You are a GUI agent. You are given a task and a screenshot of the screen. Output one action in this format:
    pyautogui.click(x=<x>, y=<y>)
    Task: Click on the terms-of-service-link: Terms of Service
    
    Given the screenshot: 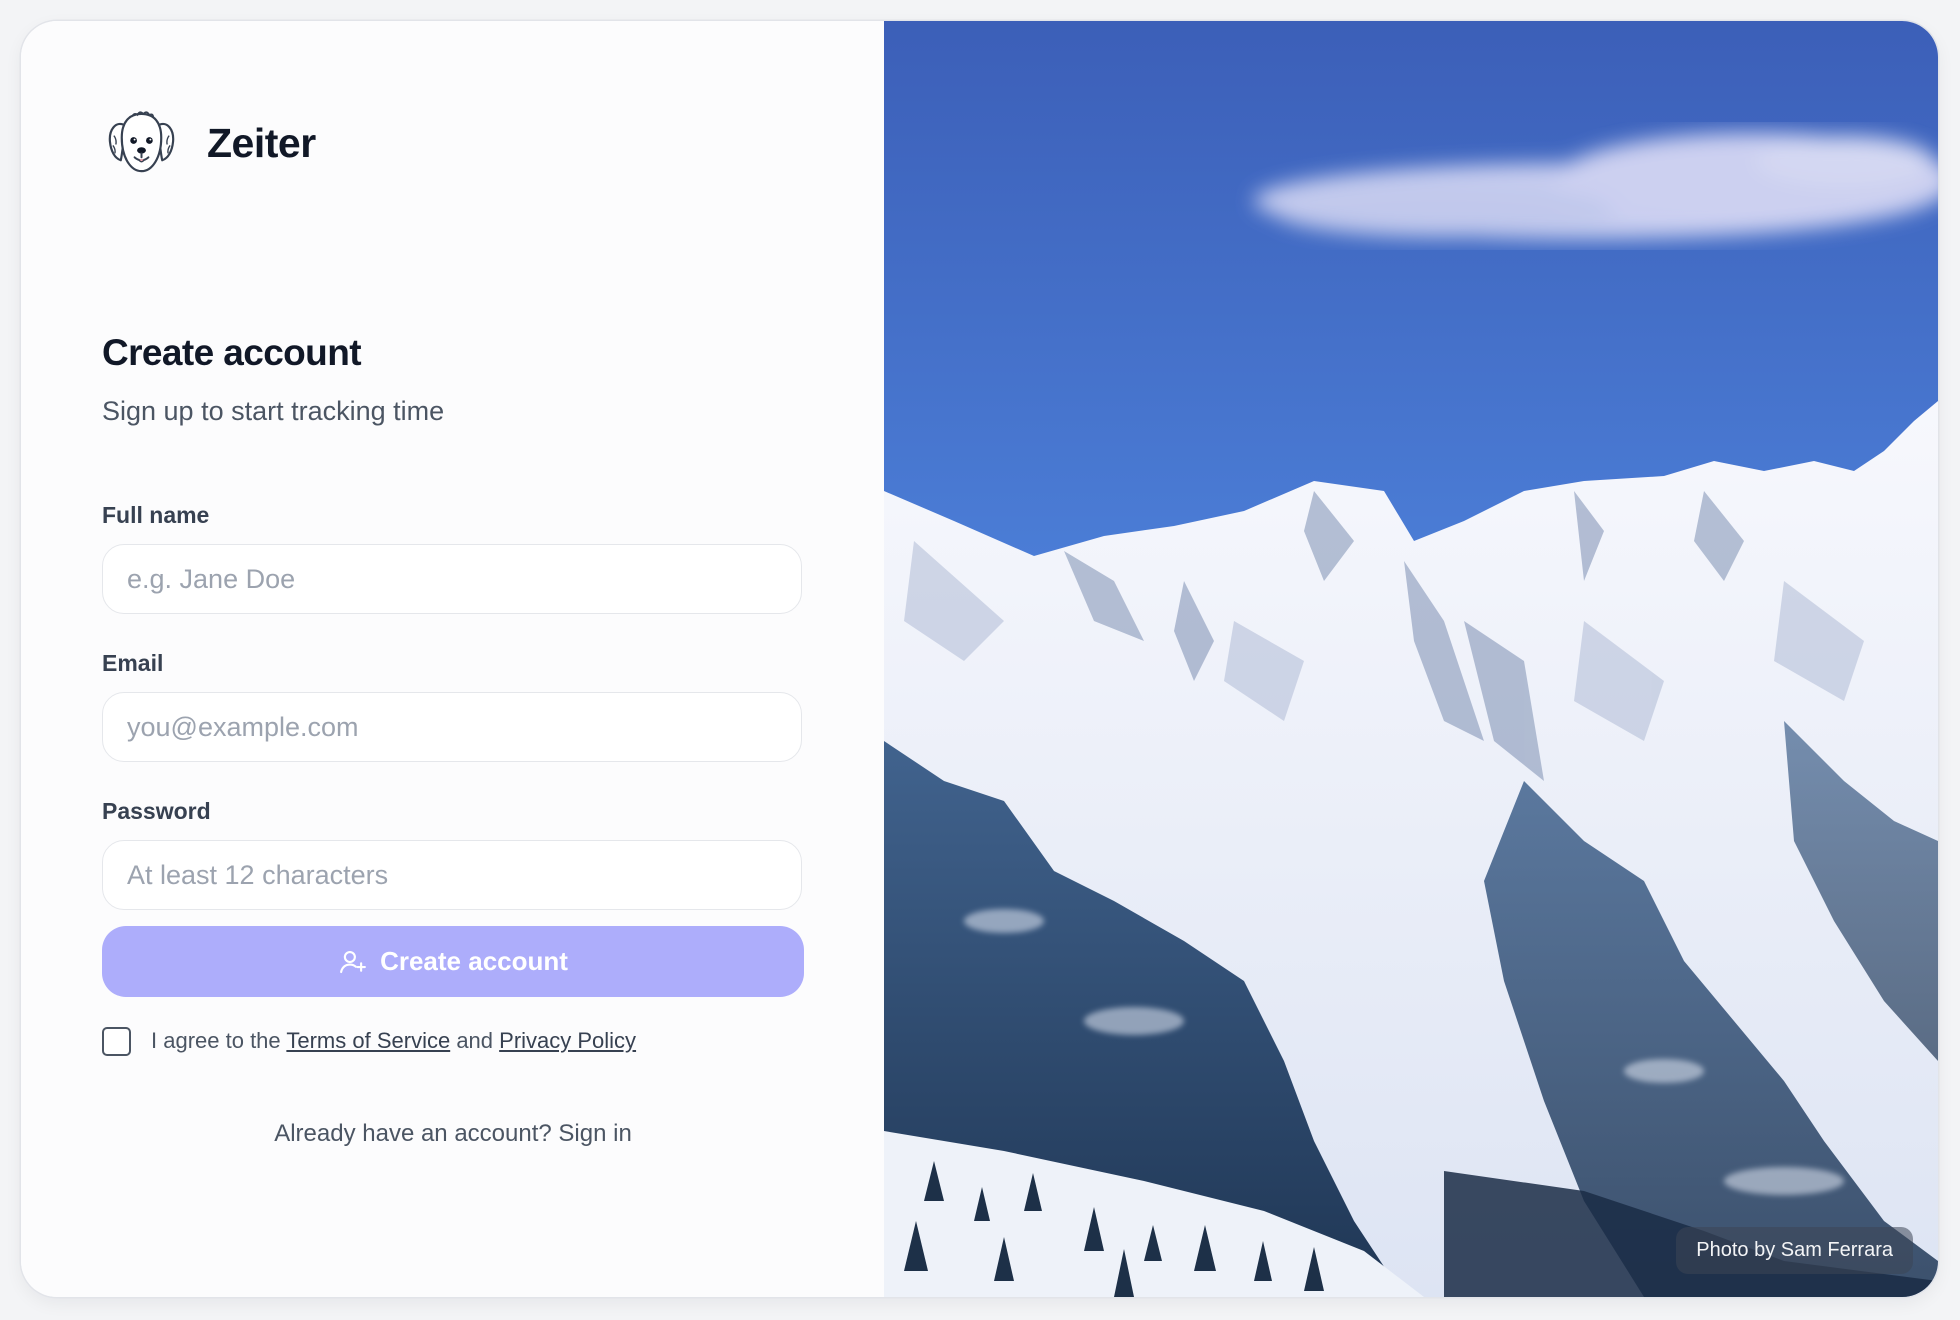 What is the action you would take?
    pyautogui.click(x=368, y=1040)
    